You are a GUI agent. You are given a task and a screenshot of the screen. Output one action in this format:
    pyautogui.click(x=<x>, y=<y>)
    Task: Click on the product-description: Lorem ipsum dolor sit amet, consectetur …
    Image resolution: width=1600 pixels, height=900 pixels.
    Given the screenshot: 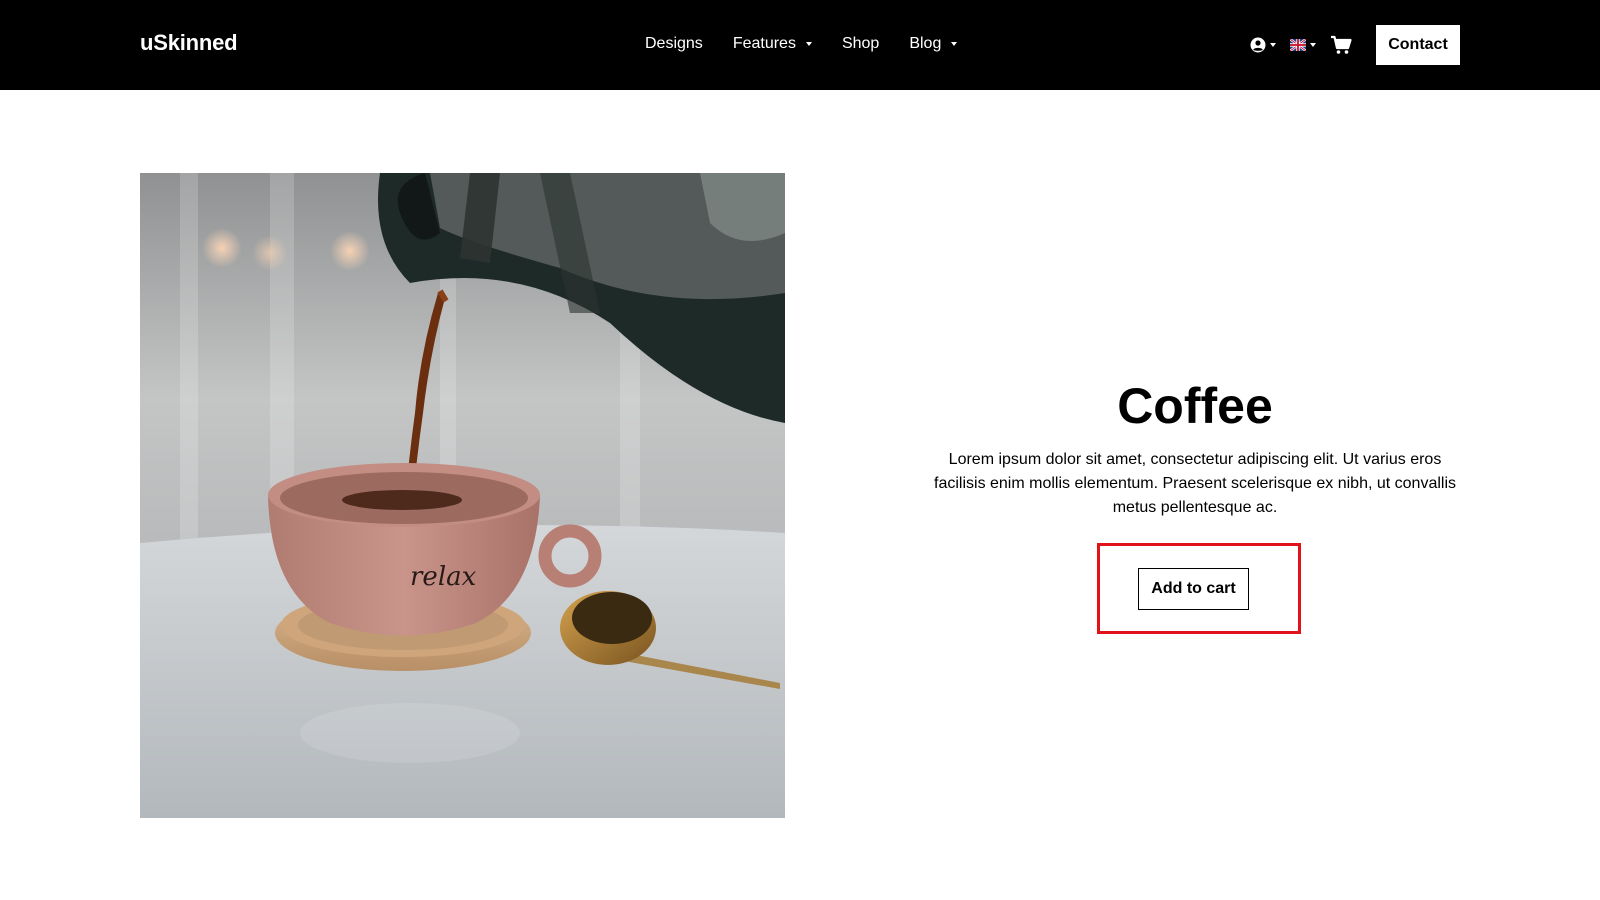 What is the action you would take?
    pyautogui.click(x=1195, y=483)
    